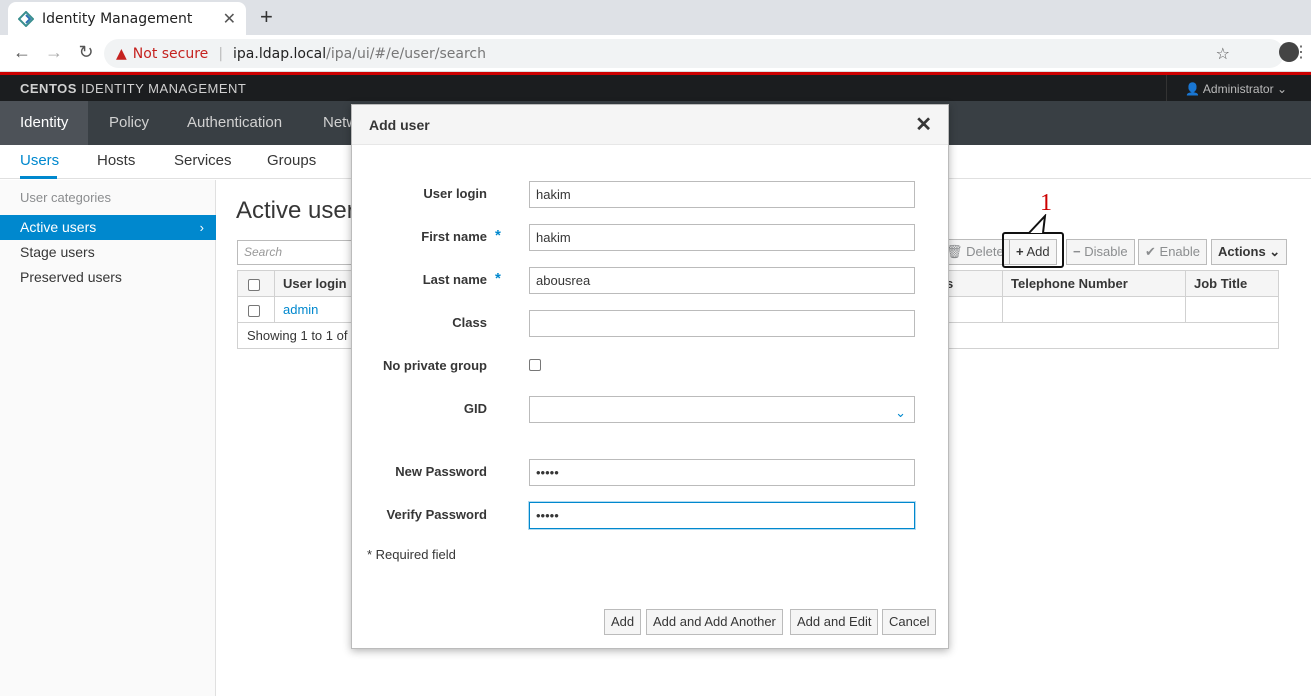 This screenshot has width=1311, height=696. What do you see at coordinates (475, 408) in the screenshot?
I see `gid-label: GID` at bounding box center [475, 408].